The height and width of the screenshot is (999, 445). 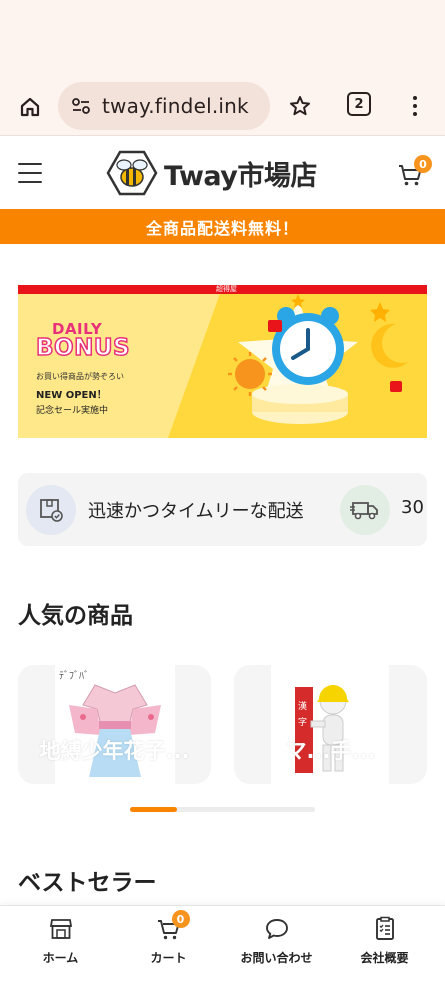 What do you see at coordinates (168, 943) in the screenshot?
I see `nav-cart: 0 カート` at bounding box center [168, 943].